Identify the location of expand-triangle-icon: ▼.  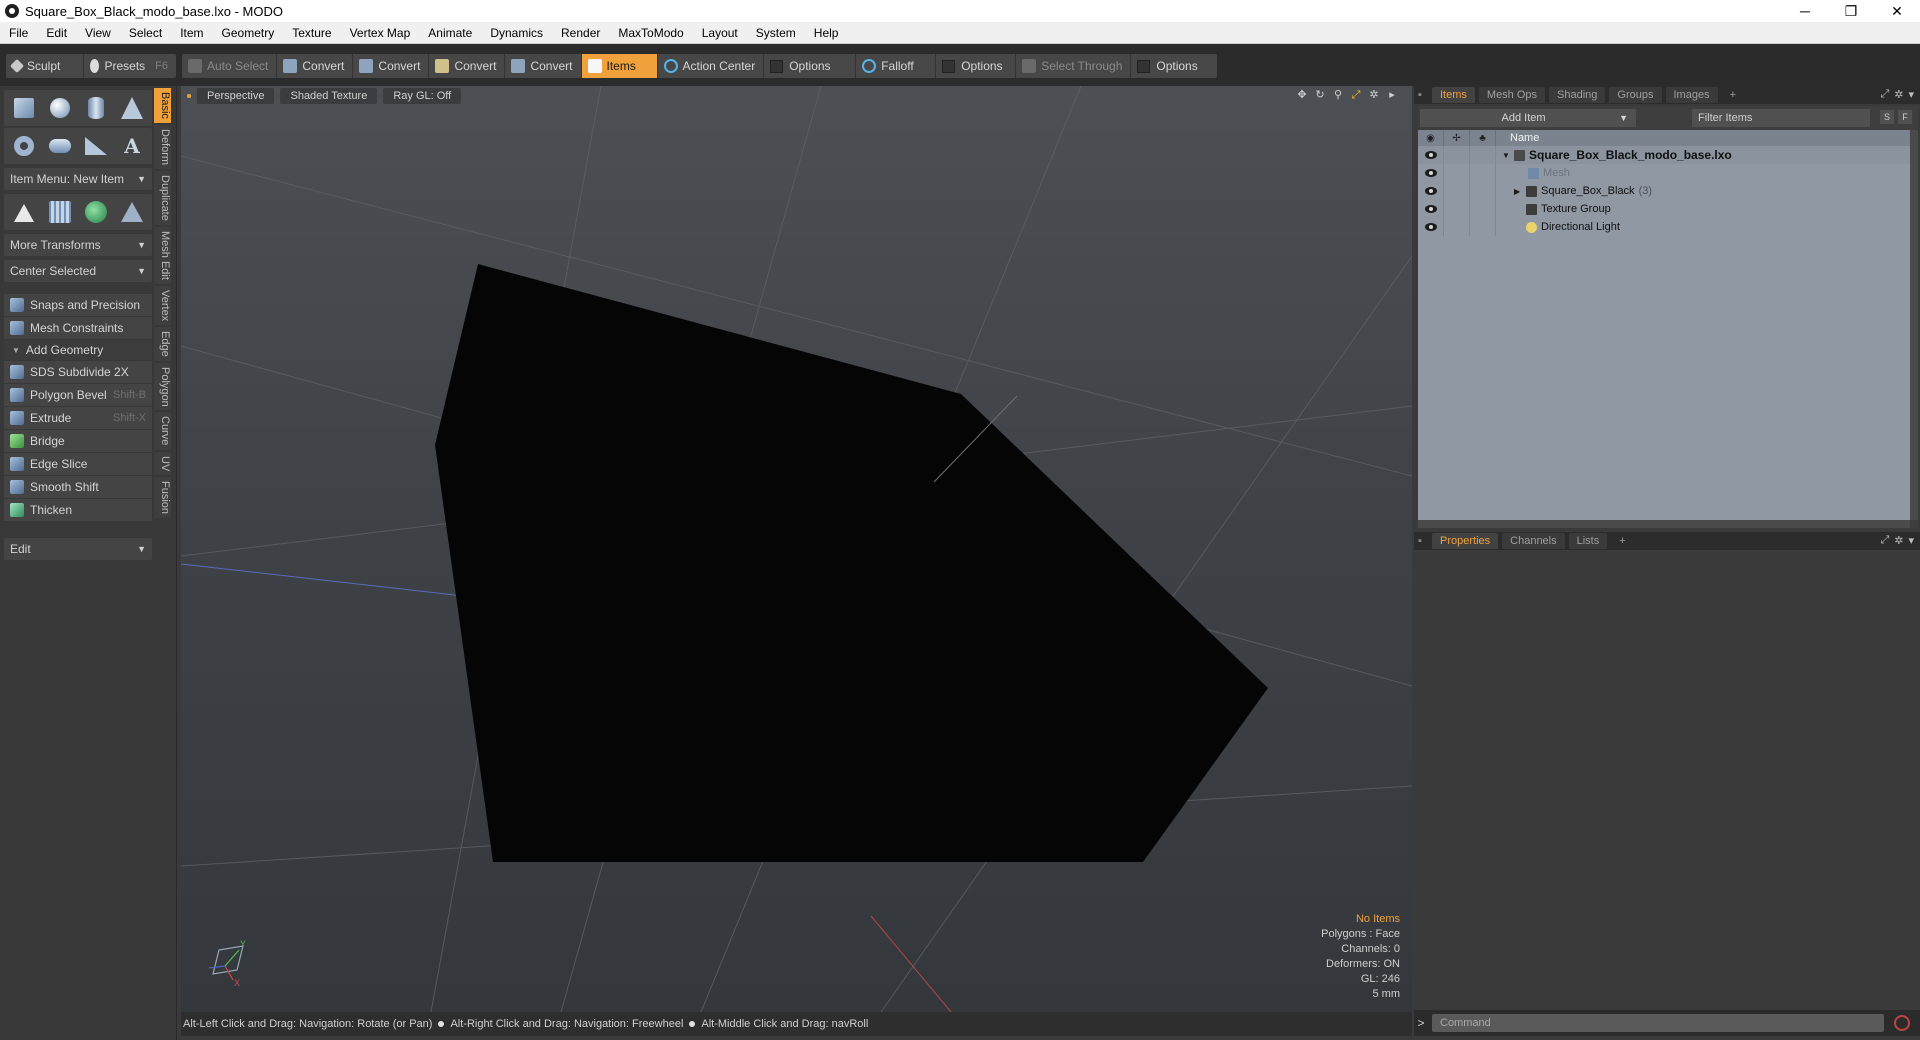
(1508, 155).